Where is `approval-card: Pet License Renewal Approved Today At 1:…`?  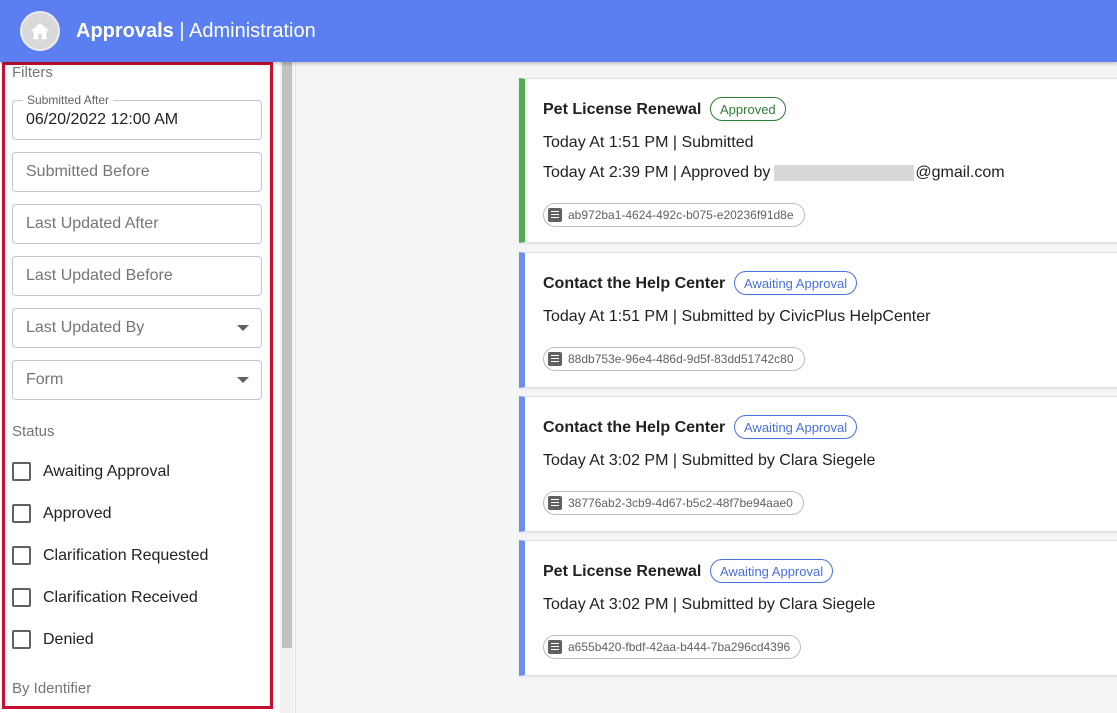
approval-card: Pet License Renewal Approved Today At 1:… is located at coordinates (818, 160).